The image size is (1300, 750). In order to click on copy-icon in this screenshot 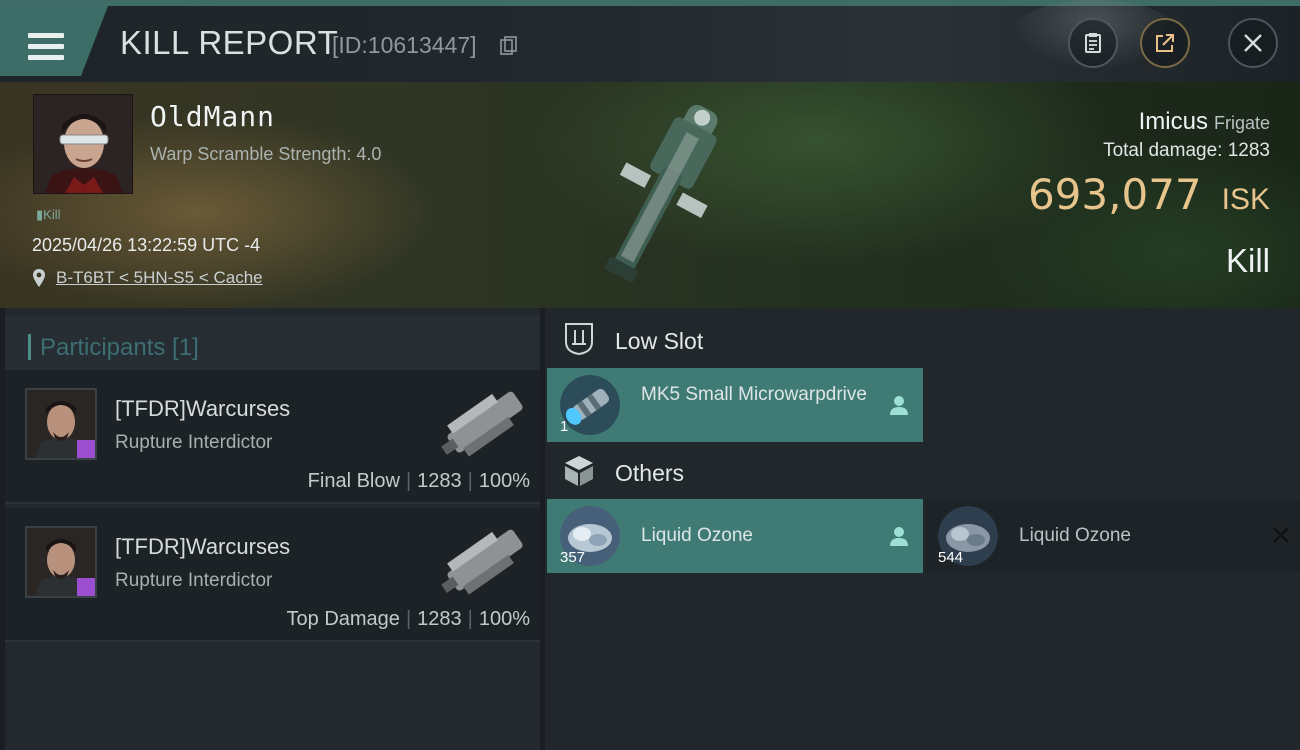, I will do `click(509, 46)`.